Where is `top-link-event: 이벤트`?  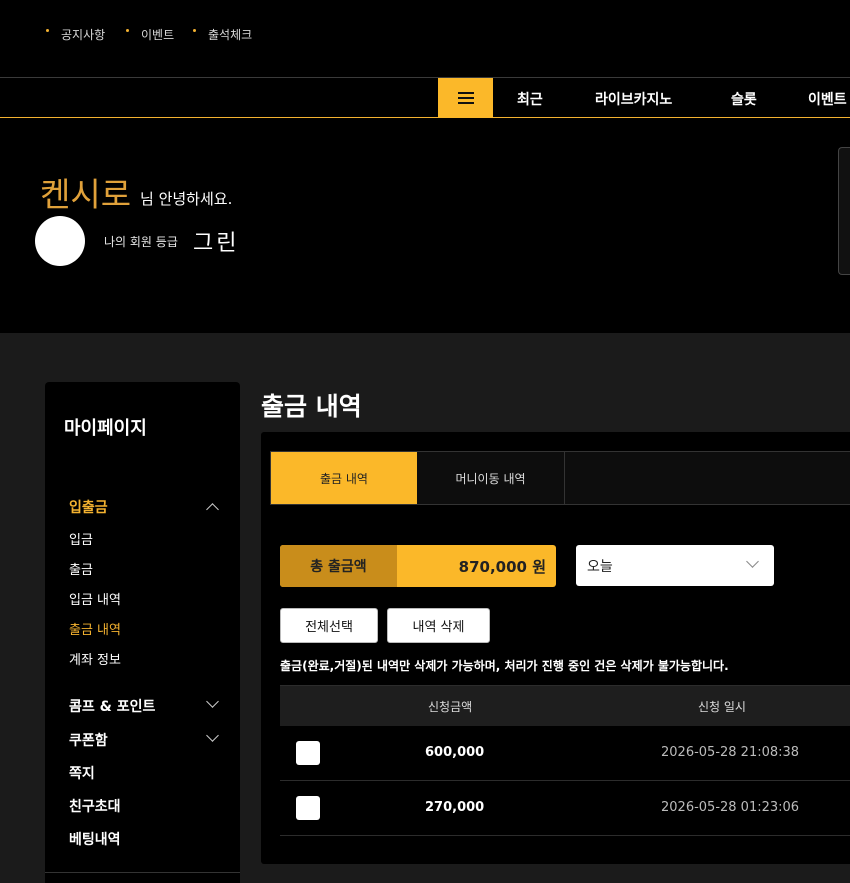 top-link-event: 이벤트 is located at coordinates (157, 34).